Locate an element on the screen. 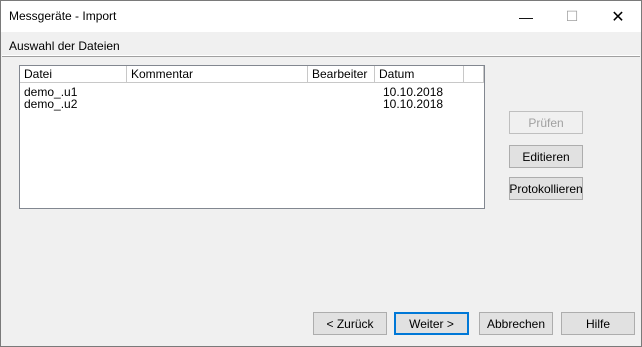 The width and height of the screenshot is (642, 347). minimize-icon: — is located at coordinates (526, 16).